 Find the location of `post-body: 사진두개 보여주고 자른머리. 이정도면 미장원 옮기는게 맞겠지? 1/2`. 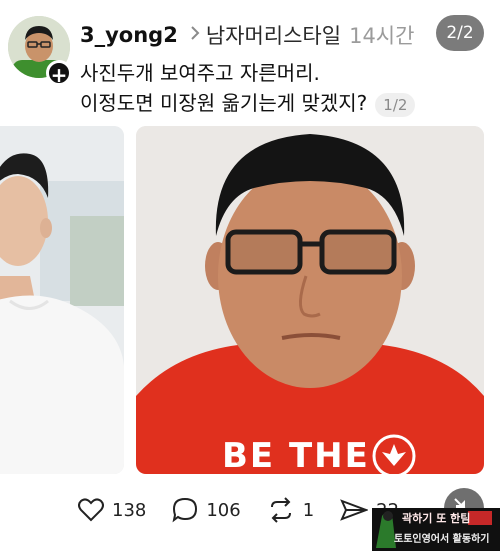

post-body: 사진두개 보여주고 자른머리. 이정도면 미장원 옮기는게 맞겠지? 1/2 is located at coordinates (285, 88).